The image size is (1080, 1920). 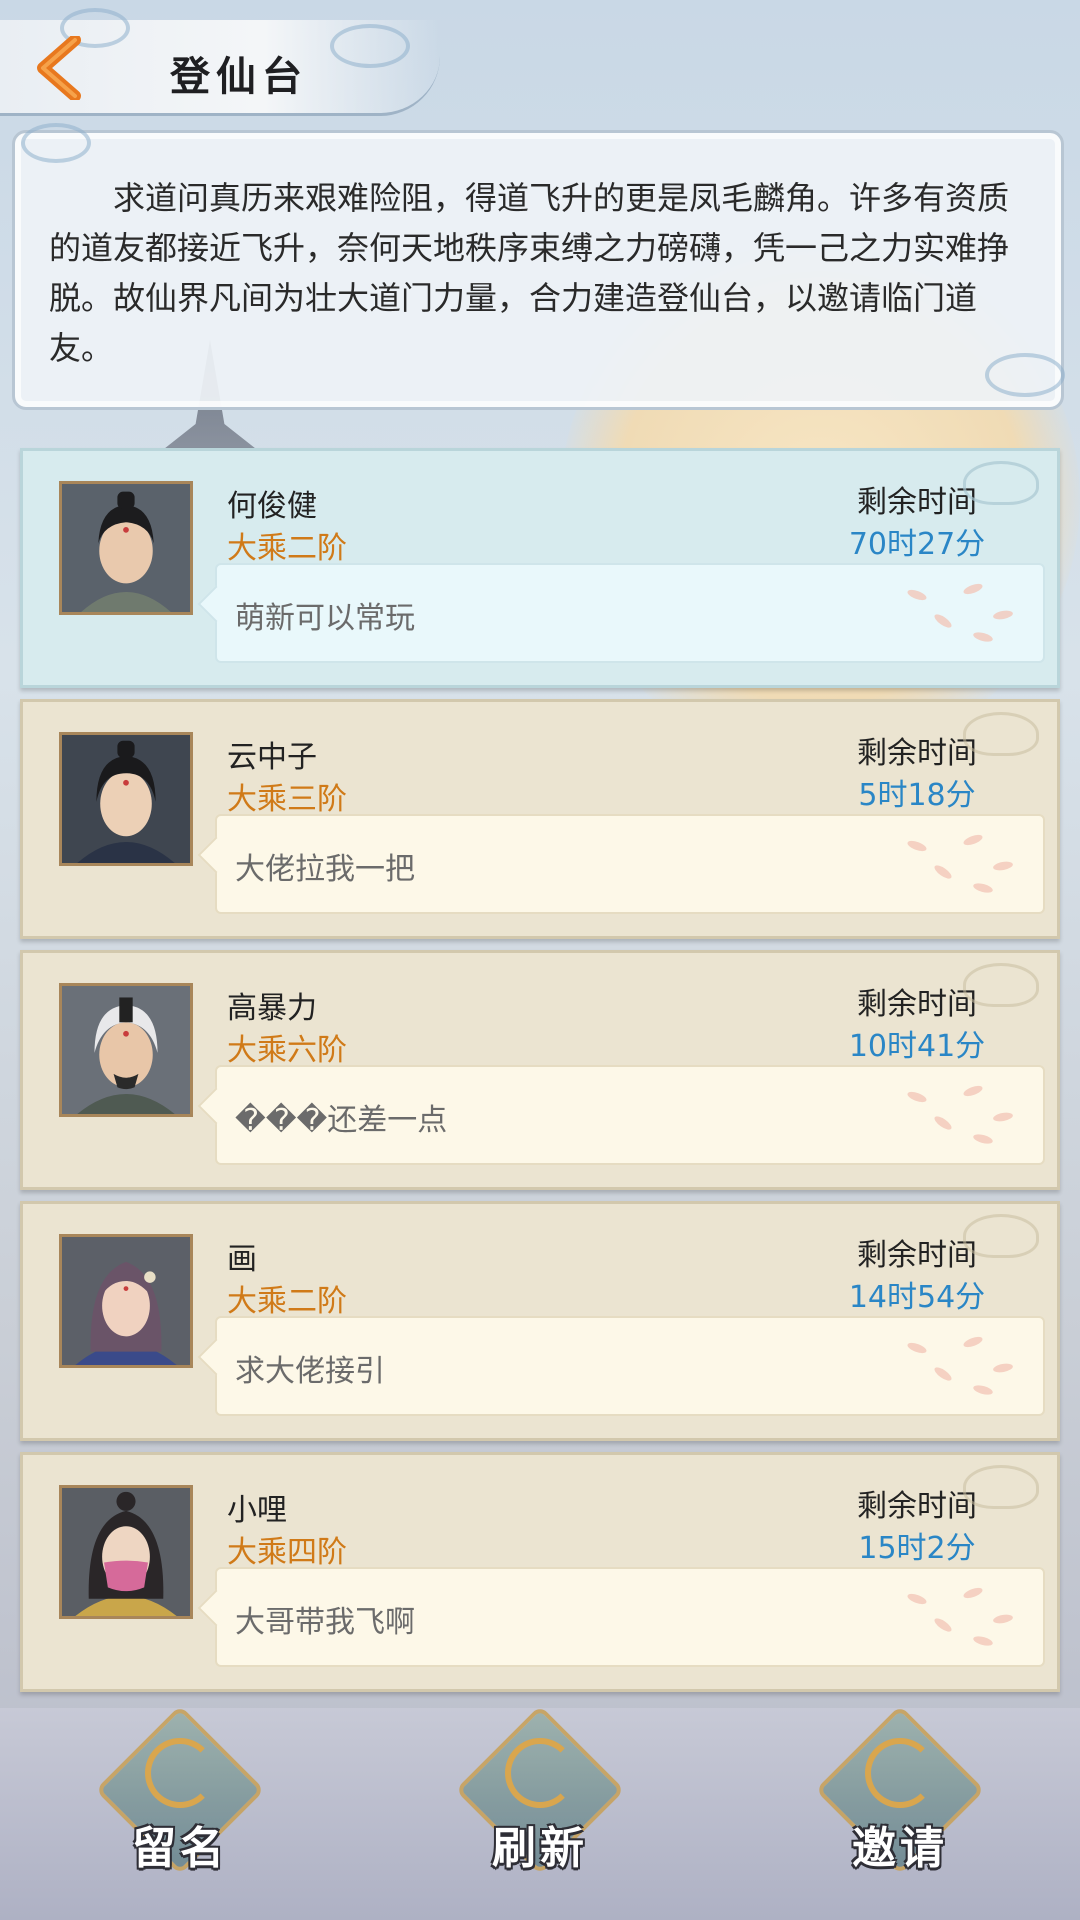 I want to click on player-card: 何俊健 大乘二阶 剩余时间 70时27分 萌新可以常玩, so click(x=540, y=568).